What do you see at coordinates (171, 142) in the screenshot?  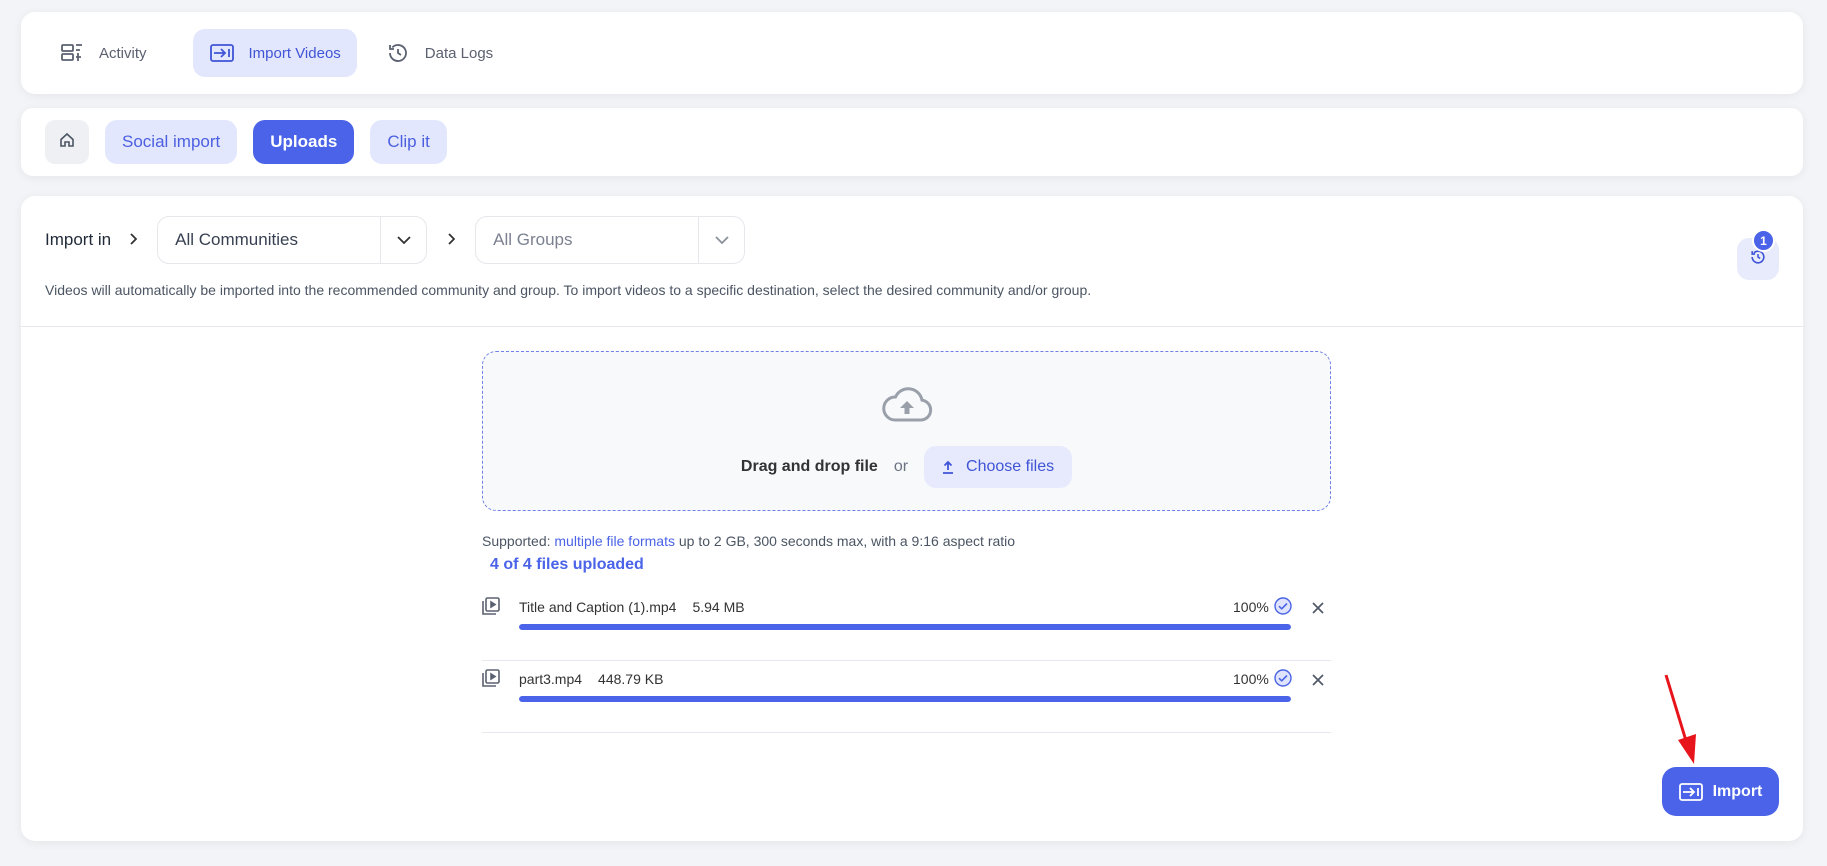 I see `social-import-button: Social import` at bounding box center [171, 142].